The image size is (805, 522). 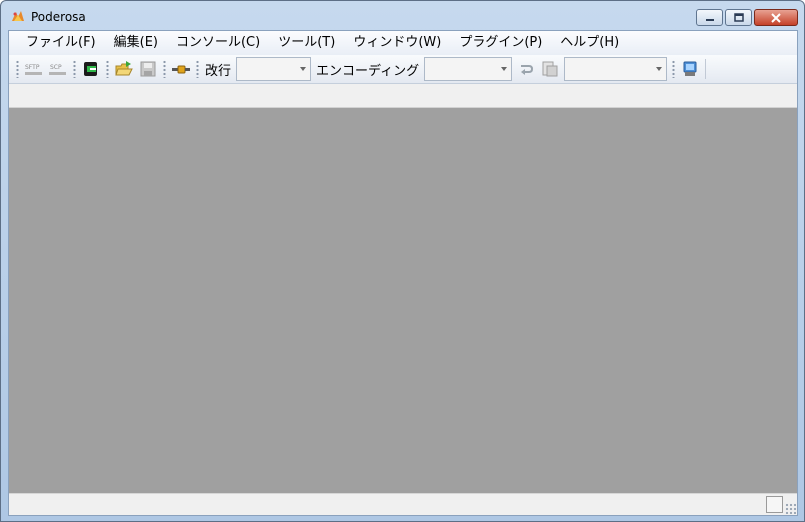 I want to click on cable-icon, so click(x=181, y=69).